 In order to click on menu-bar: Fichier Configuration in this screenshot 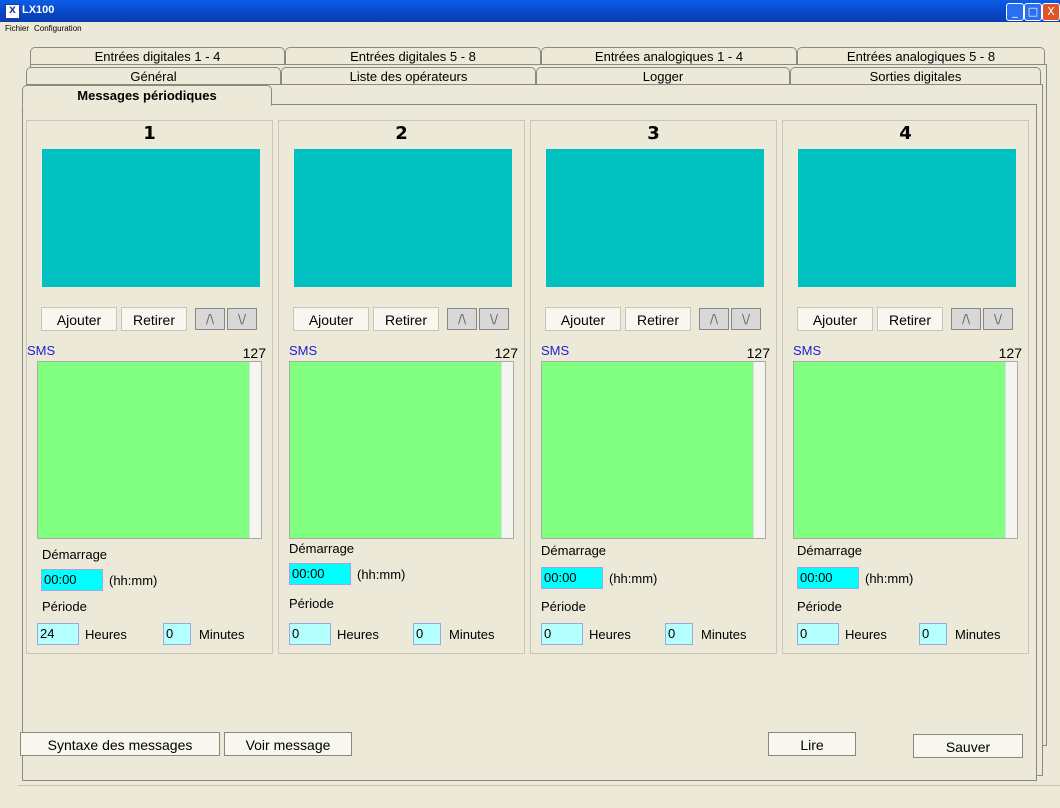, I will do `click(530, 29)`.